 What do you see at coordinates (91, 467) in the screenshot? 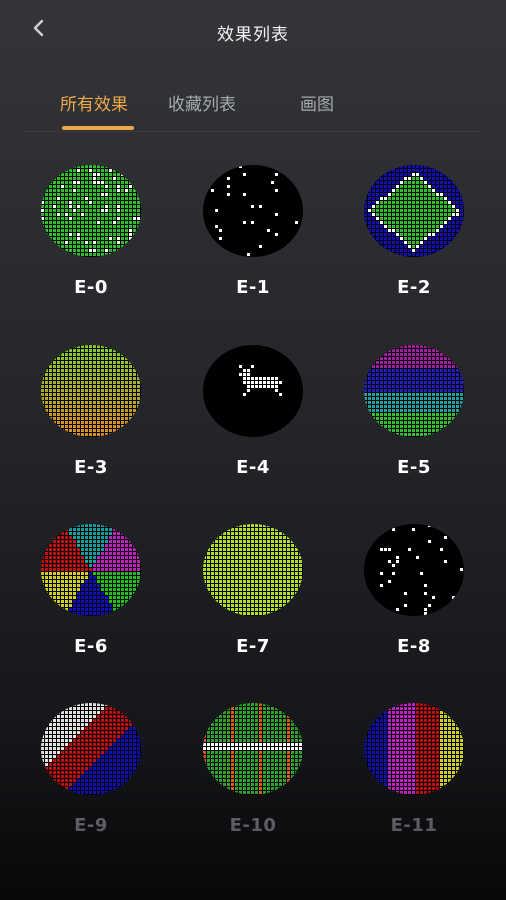
I see `effect-label: E-3` at bounding box center [91, 467].